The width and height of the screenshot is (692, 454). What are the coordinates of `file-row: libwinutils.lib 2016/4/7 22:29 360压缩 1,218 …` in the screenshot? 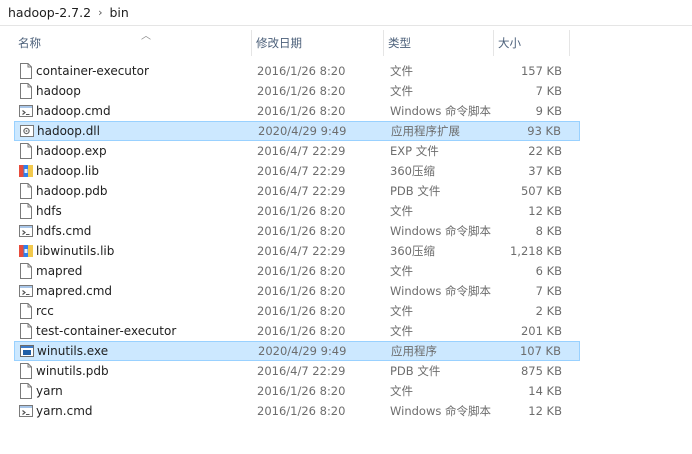 It's located at (297, 251).